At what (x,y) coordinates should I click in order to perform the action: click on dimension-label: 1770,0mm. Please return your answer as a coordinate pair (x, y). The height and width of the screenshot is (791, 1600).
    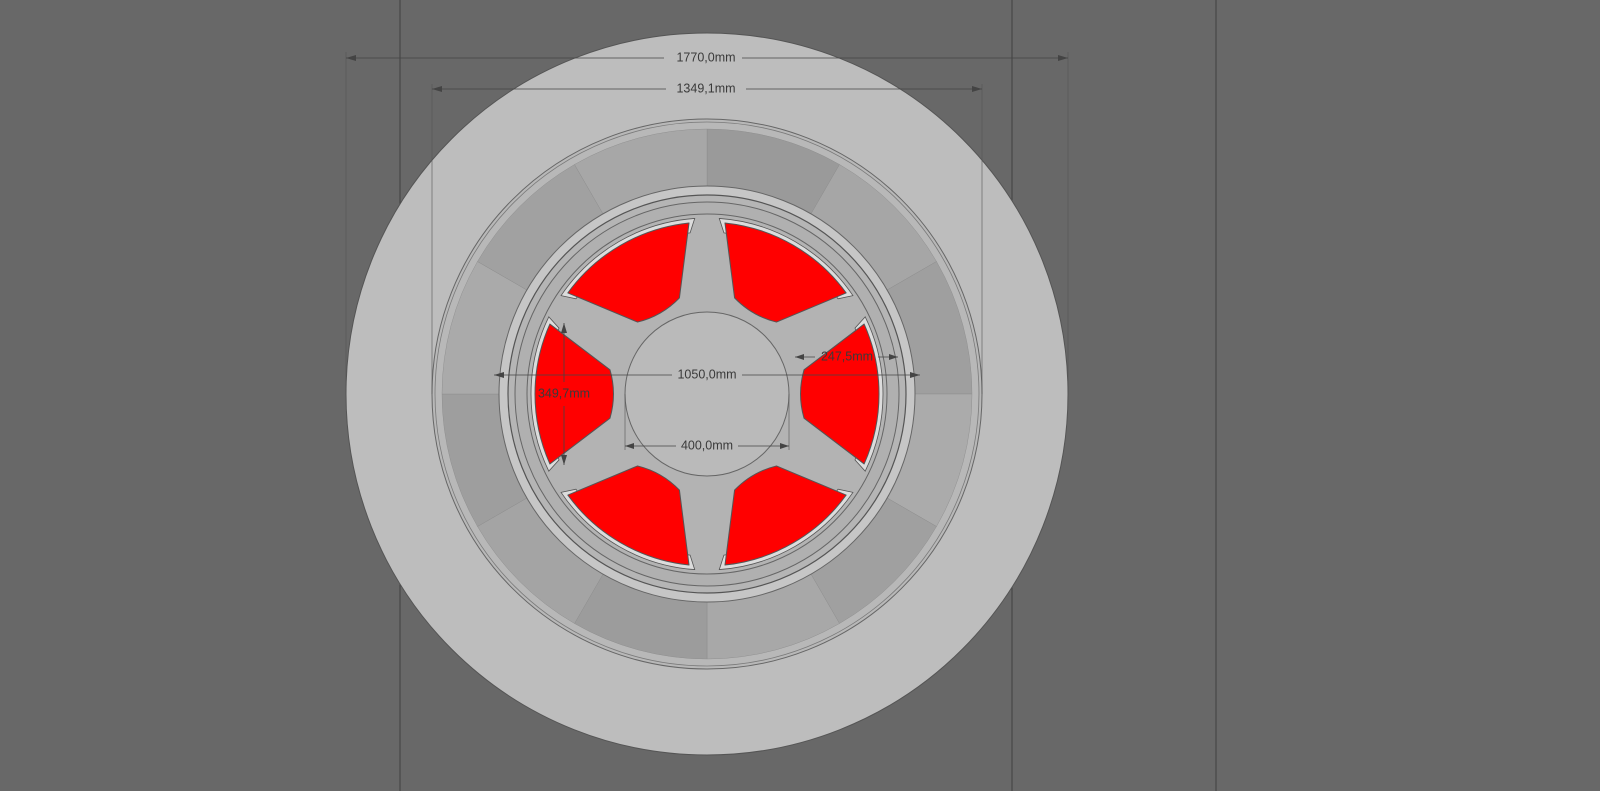
    Looking at the image, I should click on (705, 57).